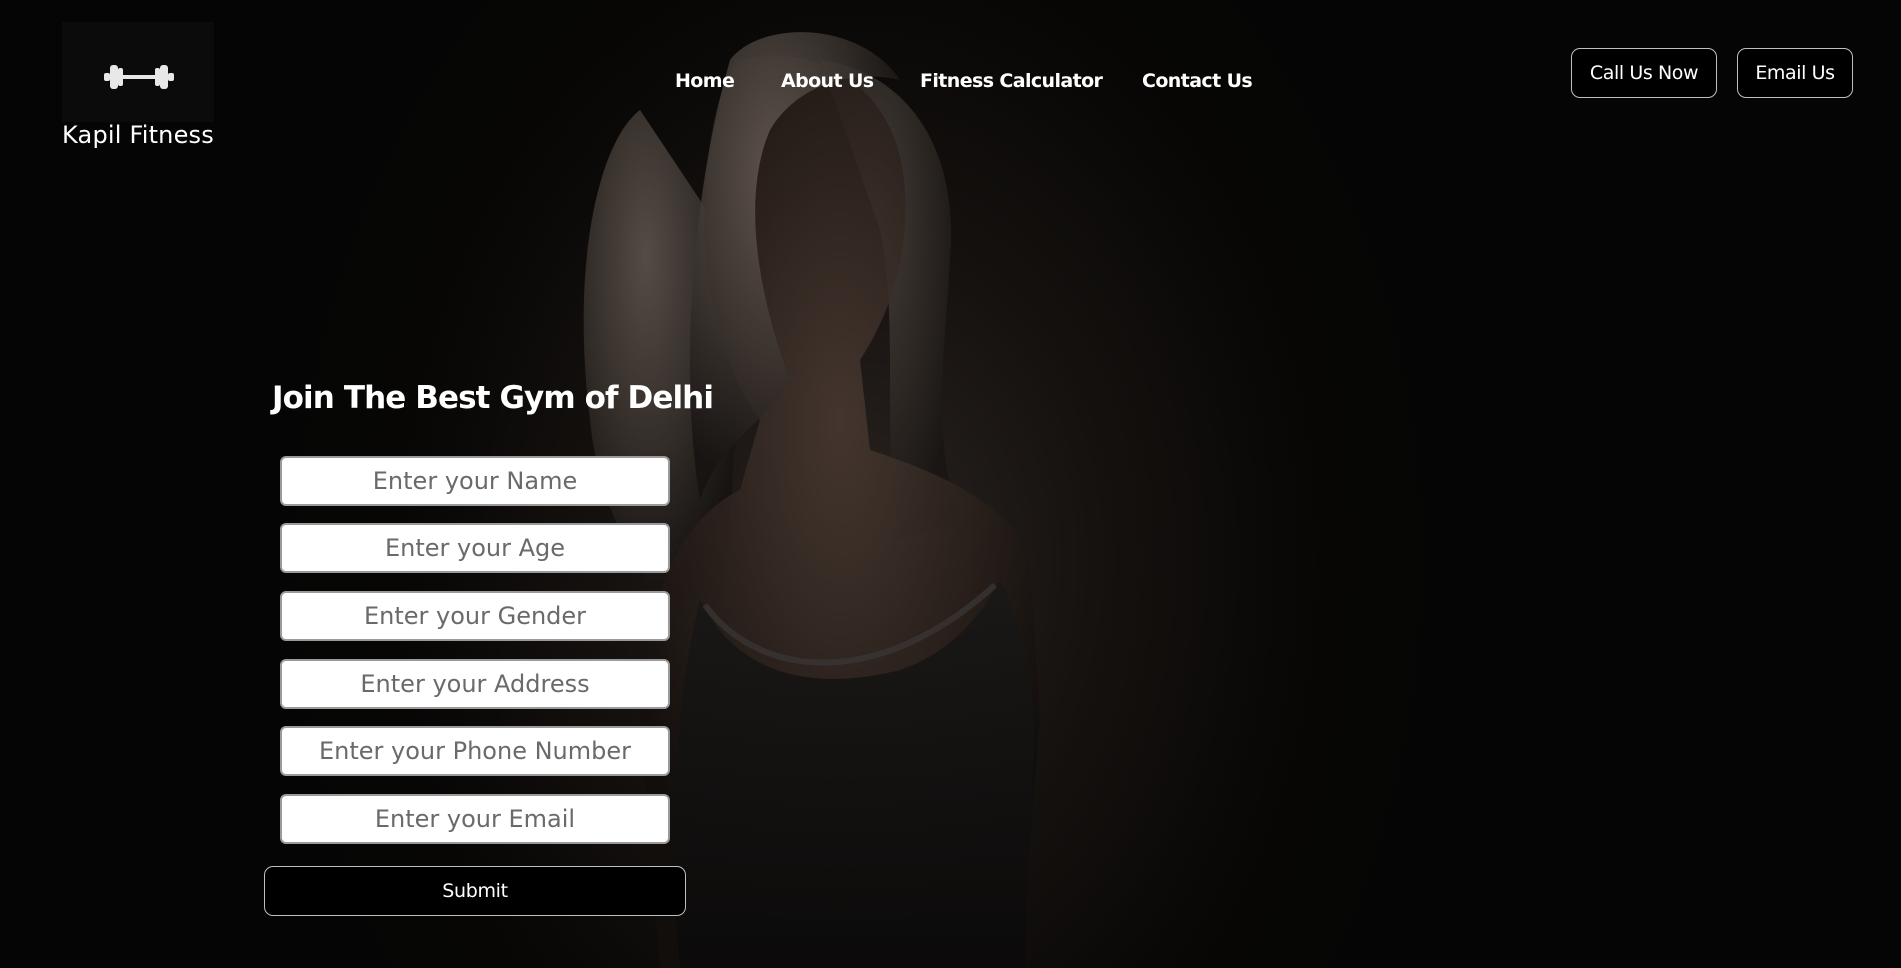 This screenshot has width=1901, height=968. I want to click on email-us-button: Email Us, so click(1795, 73).